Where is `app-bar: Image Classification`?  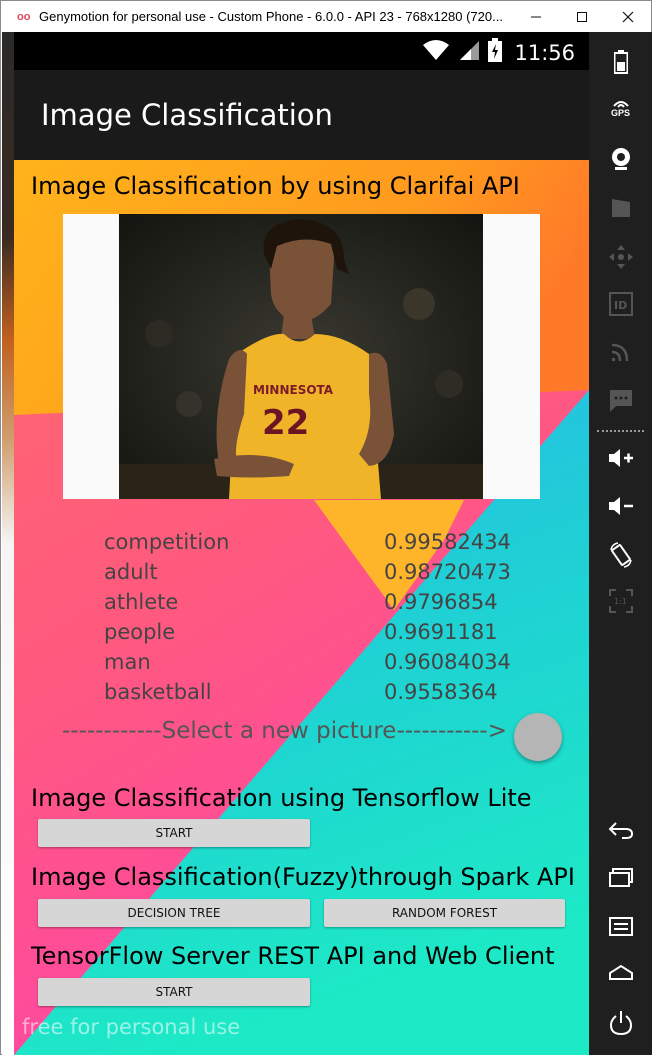
app-bar: Image Classification is located at coordinates (301, 115).